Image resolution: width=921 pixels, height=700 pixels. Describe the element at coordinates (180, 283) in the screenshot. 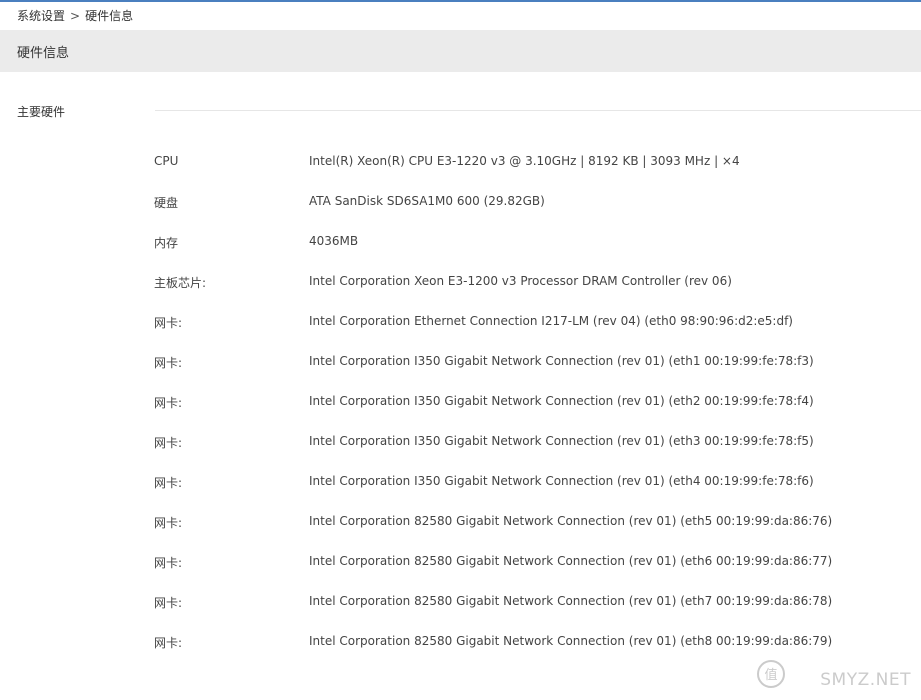

I see `hardware-label: 主板芯片:` at that location.